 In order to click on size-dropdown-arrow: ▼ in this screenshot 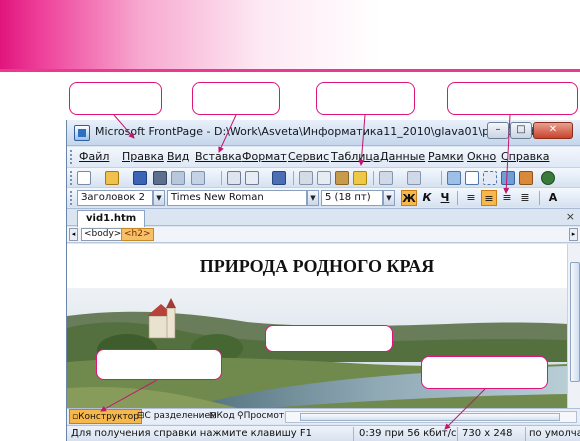, I will do `click(389, 198)`.